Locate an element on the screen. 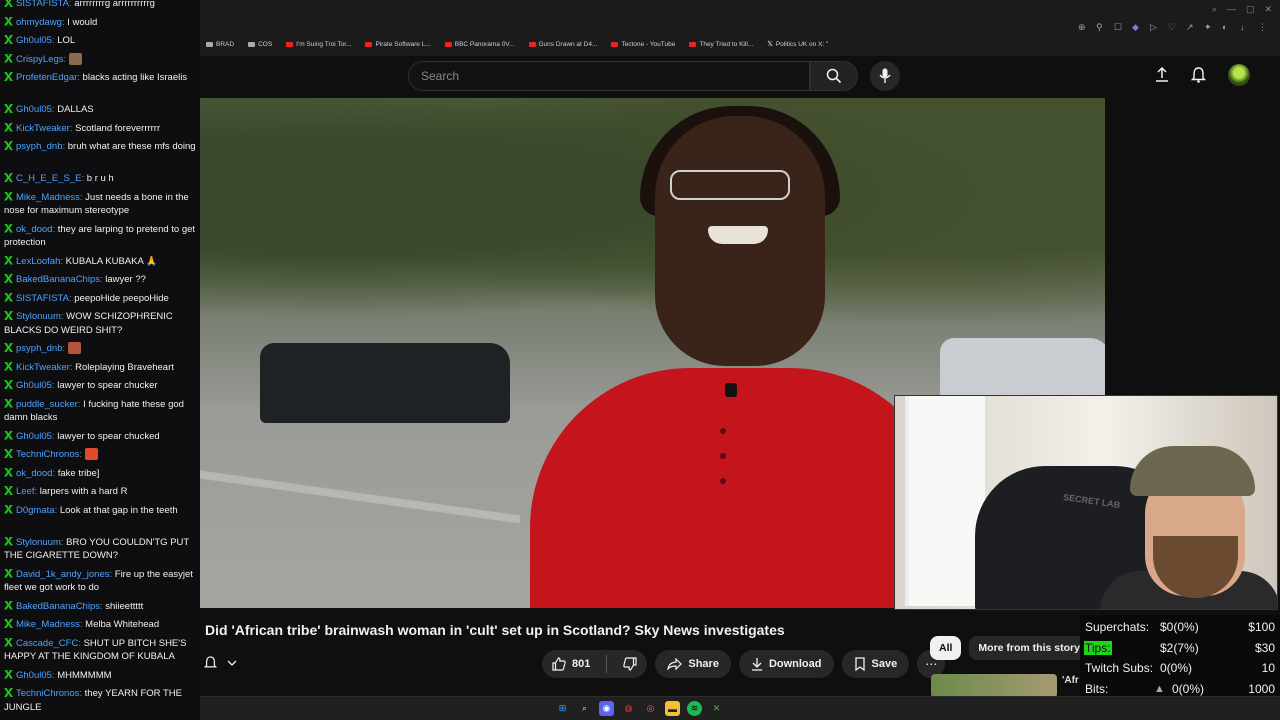 This screenshot has height=720, width=1280. maximize-icon: ▢ is located at coordinates (1250, 9).